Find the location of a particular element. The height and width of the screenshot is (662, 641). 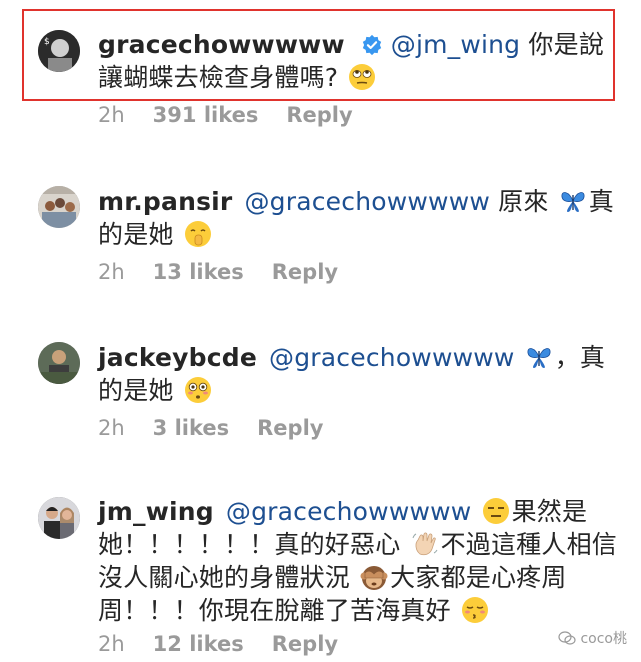

avatar: $ is located at coordinates (59, 51).